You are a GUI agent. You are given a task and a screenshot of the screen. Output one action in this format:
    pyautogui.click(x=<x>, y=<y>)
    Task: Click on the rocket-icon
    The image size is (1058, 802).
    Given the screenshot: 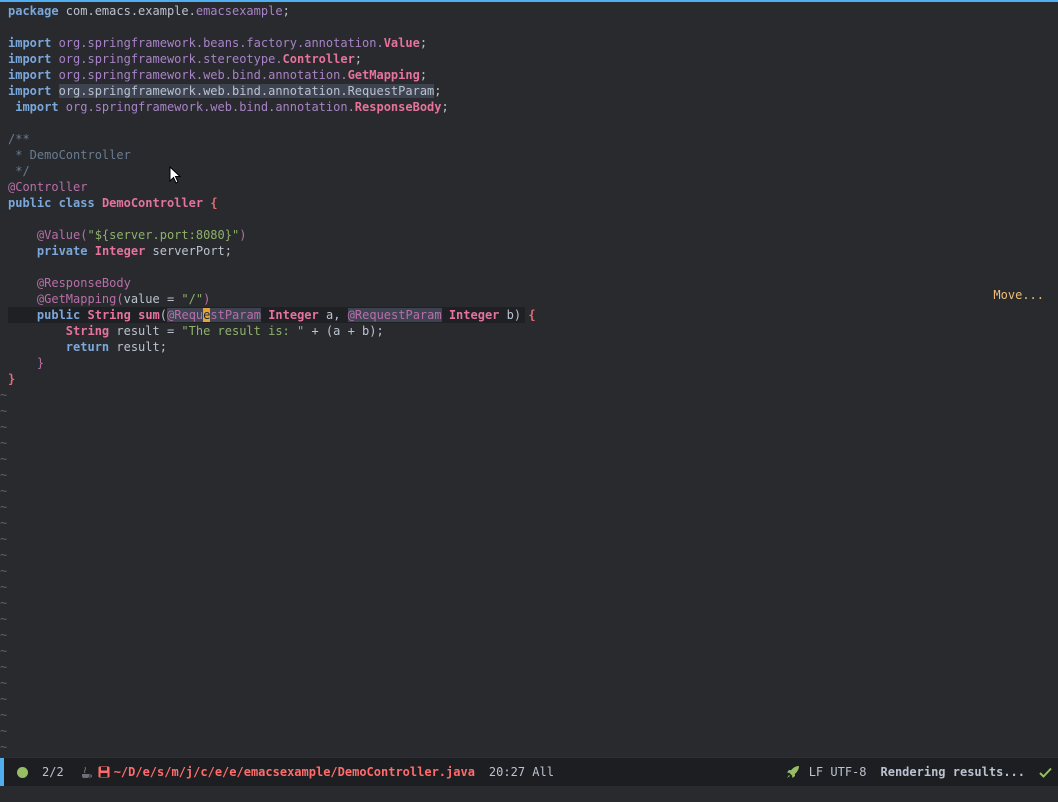 What is the action you would take?
    pyautogui.click(x=793, y=772)
    